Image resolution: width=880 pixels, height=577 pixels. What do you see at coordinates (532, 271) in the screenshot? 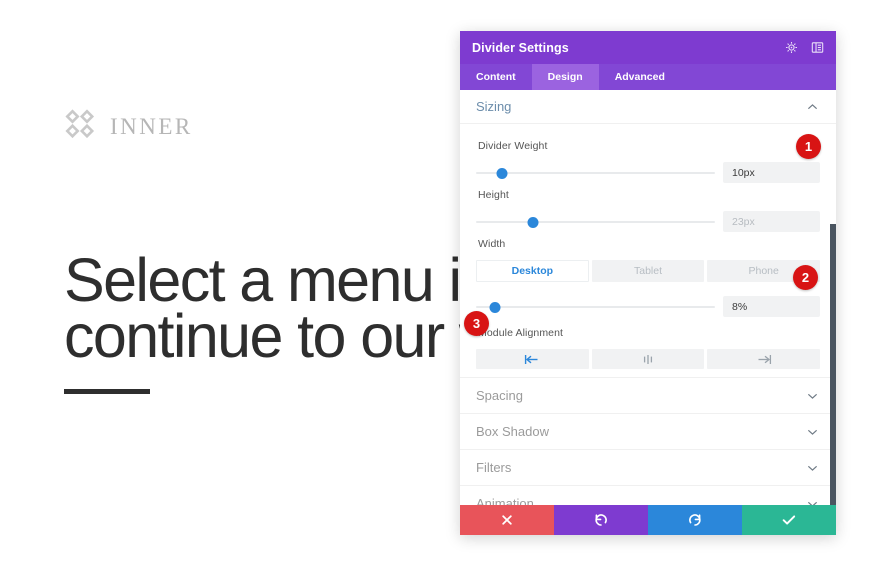
I see `device-tab-desktop: Desktop` at bounding box center [532, 271].